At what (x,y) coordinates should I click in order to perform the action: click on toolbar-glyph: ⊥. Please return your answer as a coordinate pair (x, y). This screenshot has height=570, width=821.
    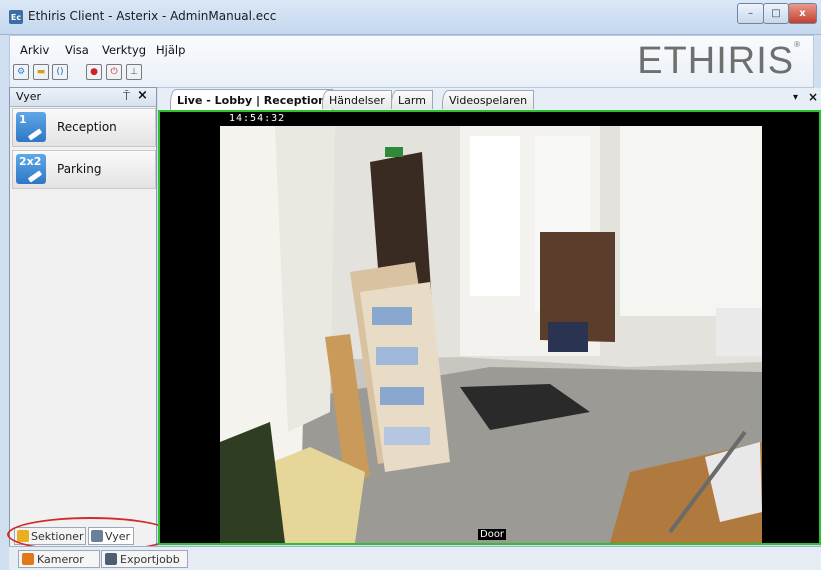
    Looking at the image, I should click on (134, 71).